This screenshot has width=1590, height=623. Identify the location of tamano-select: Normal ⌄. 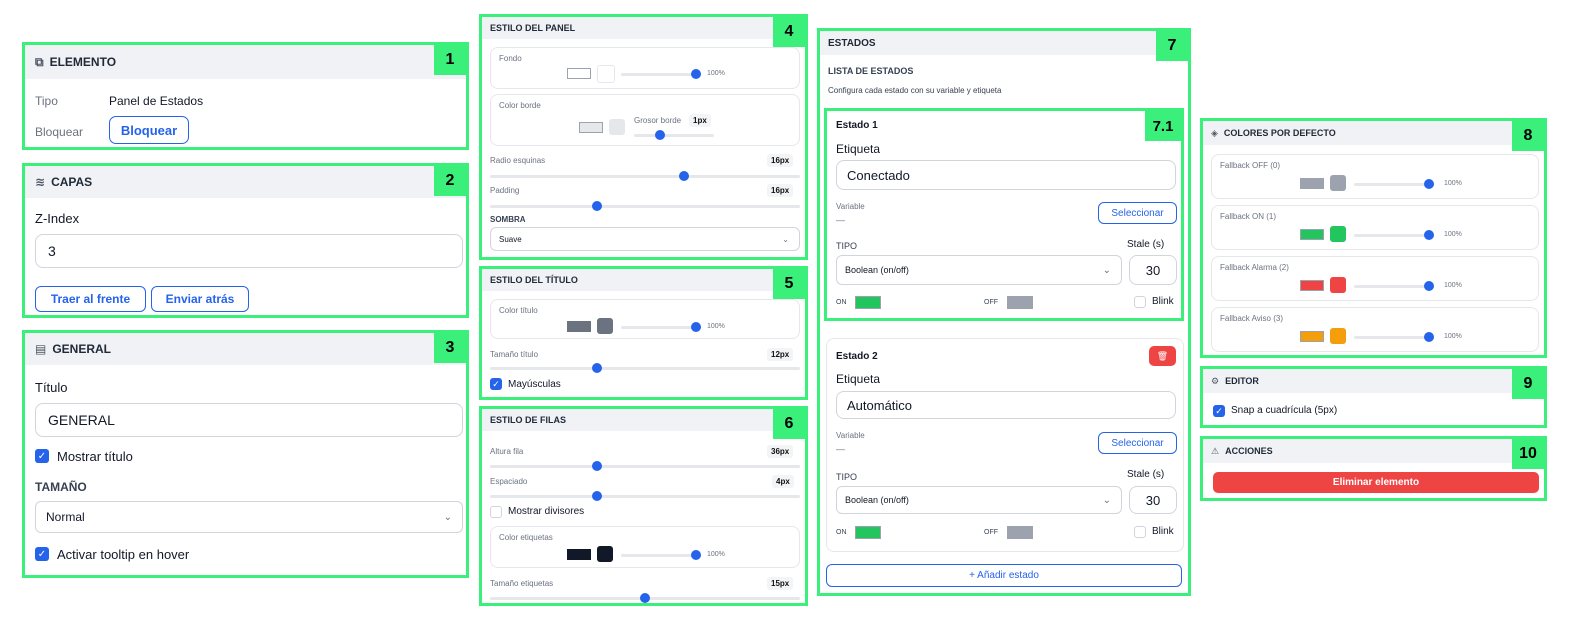
(249, 517).